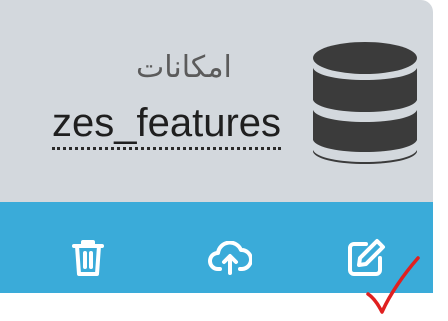 The height and width of the screenshot is (321, 448). I want to click on cloud-upload-icon, so click(230, 258).